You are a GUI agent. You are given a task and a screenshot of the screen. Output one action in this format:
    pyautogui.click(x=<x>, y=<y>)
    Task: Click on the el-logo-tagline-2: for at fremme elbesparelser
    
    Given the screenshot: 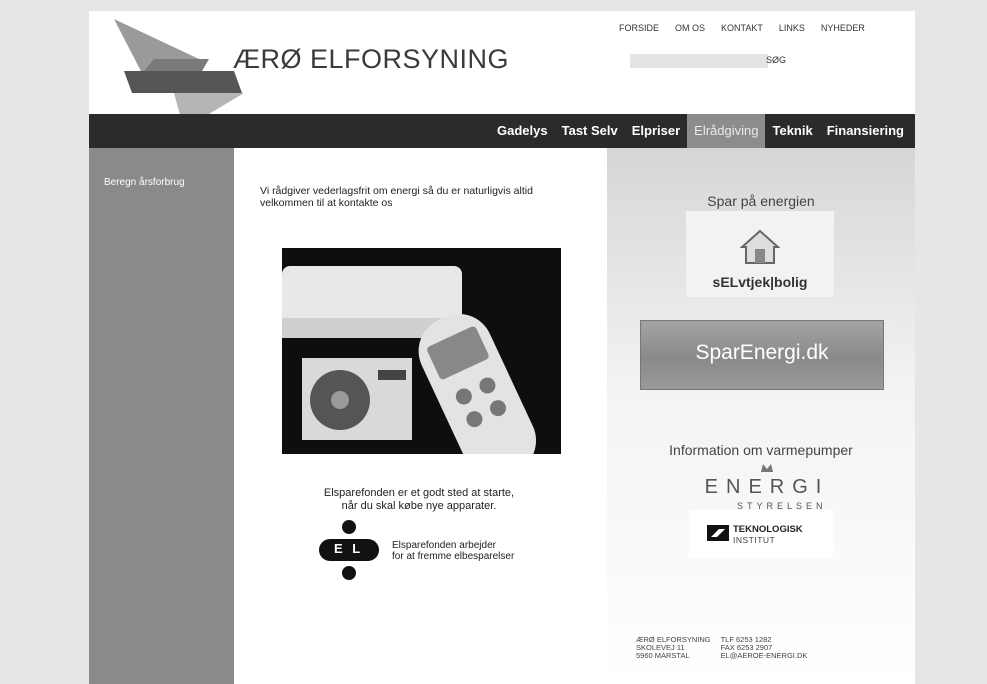 What is the action you would take?
    pyautogui.click(x=453, y=556)
    